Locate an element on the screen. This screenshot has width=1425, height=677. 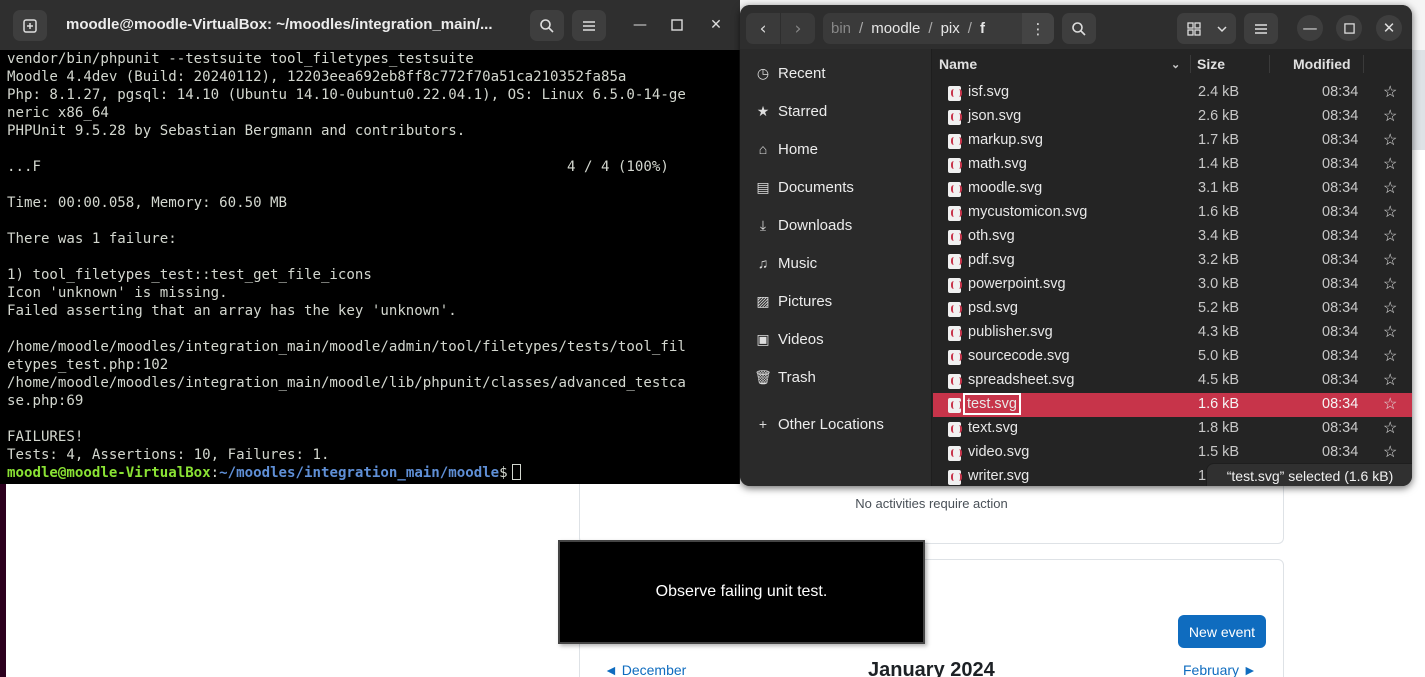
file-name: sourcecode.svg is located at coordinates (1019, 356).